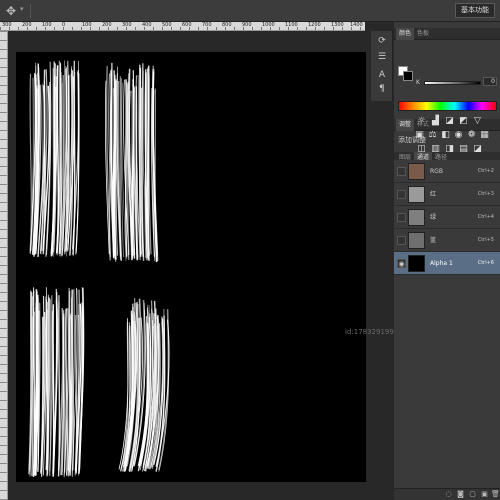  Describe the element at coordinates (433, 217) in the screenshot. I see `channel-name: 绿` at that location.